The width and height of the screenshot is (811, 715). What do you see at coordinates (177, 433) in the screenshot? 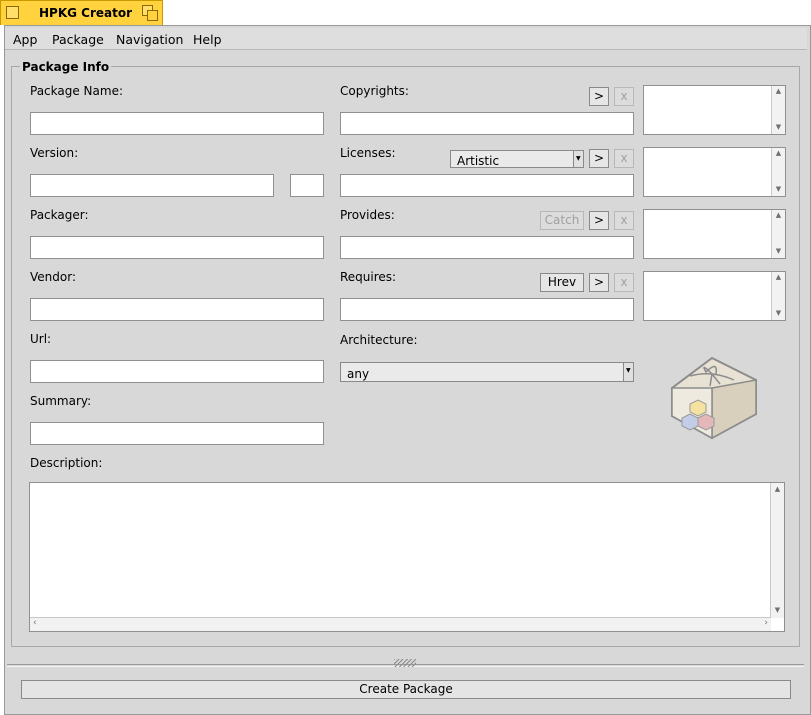
I see `summary-field` at bounding box center [177, 433].